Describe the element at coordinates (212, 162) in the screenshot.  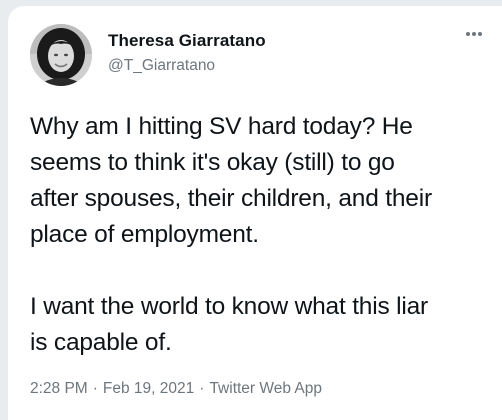
I see `tweet-text-line: seems to think it's okay (still) to go` at that location.